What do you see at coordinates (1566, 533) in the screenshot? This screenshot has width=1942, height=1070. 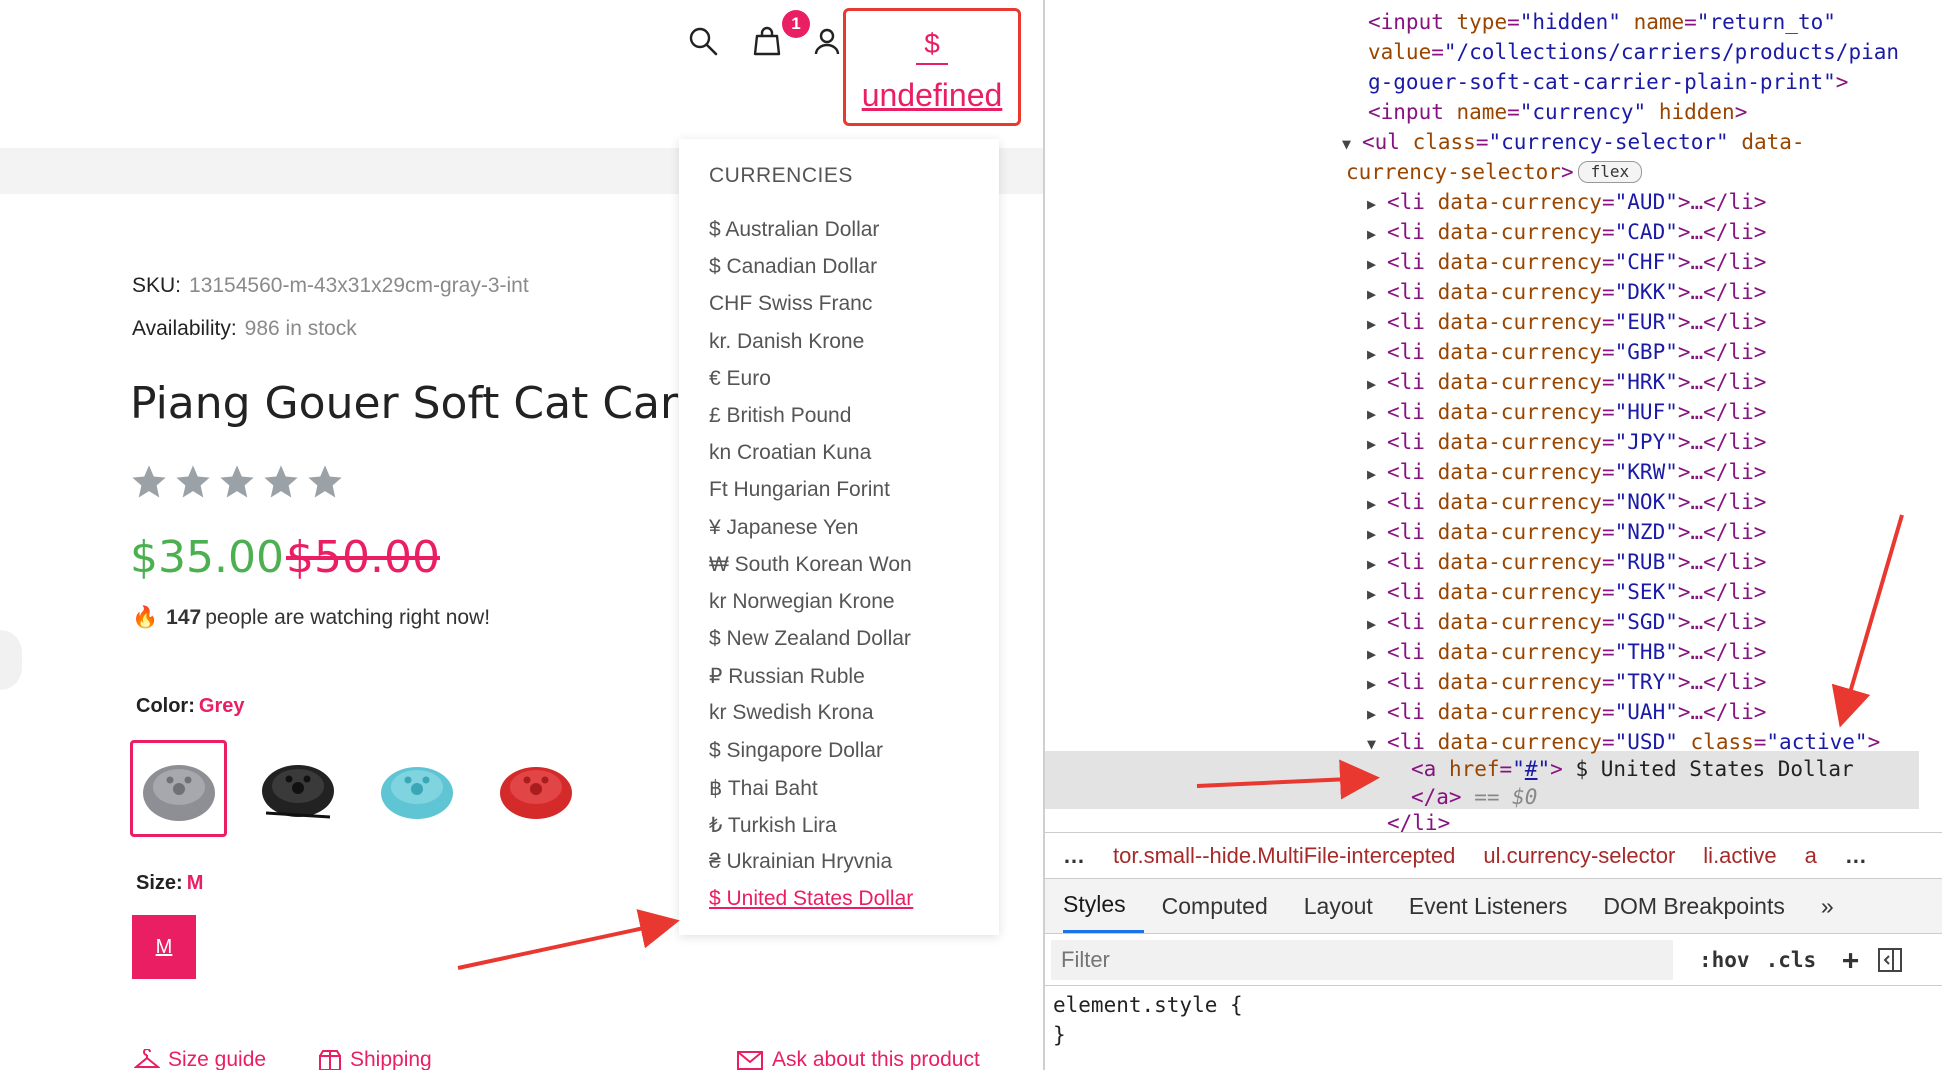 I see `dom-line-li: ▶ <li data-currency="NZD">…</li>` at bounding box center [1566, 533].